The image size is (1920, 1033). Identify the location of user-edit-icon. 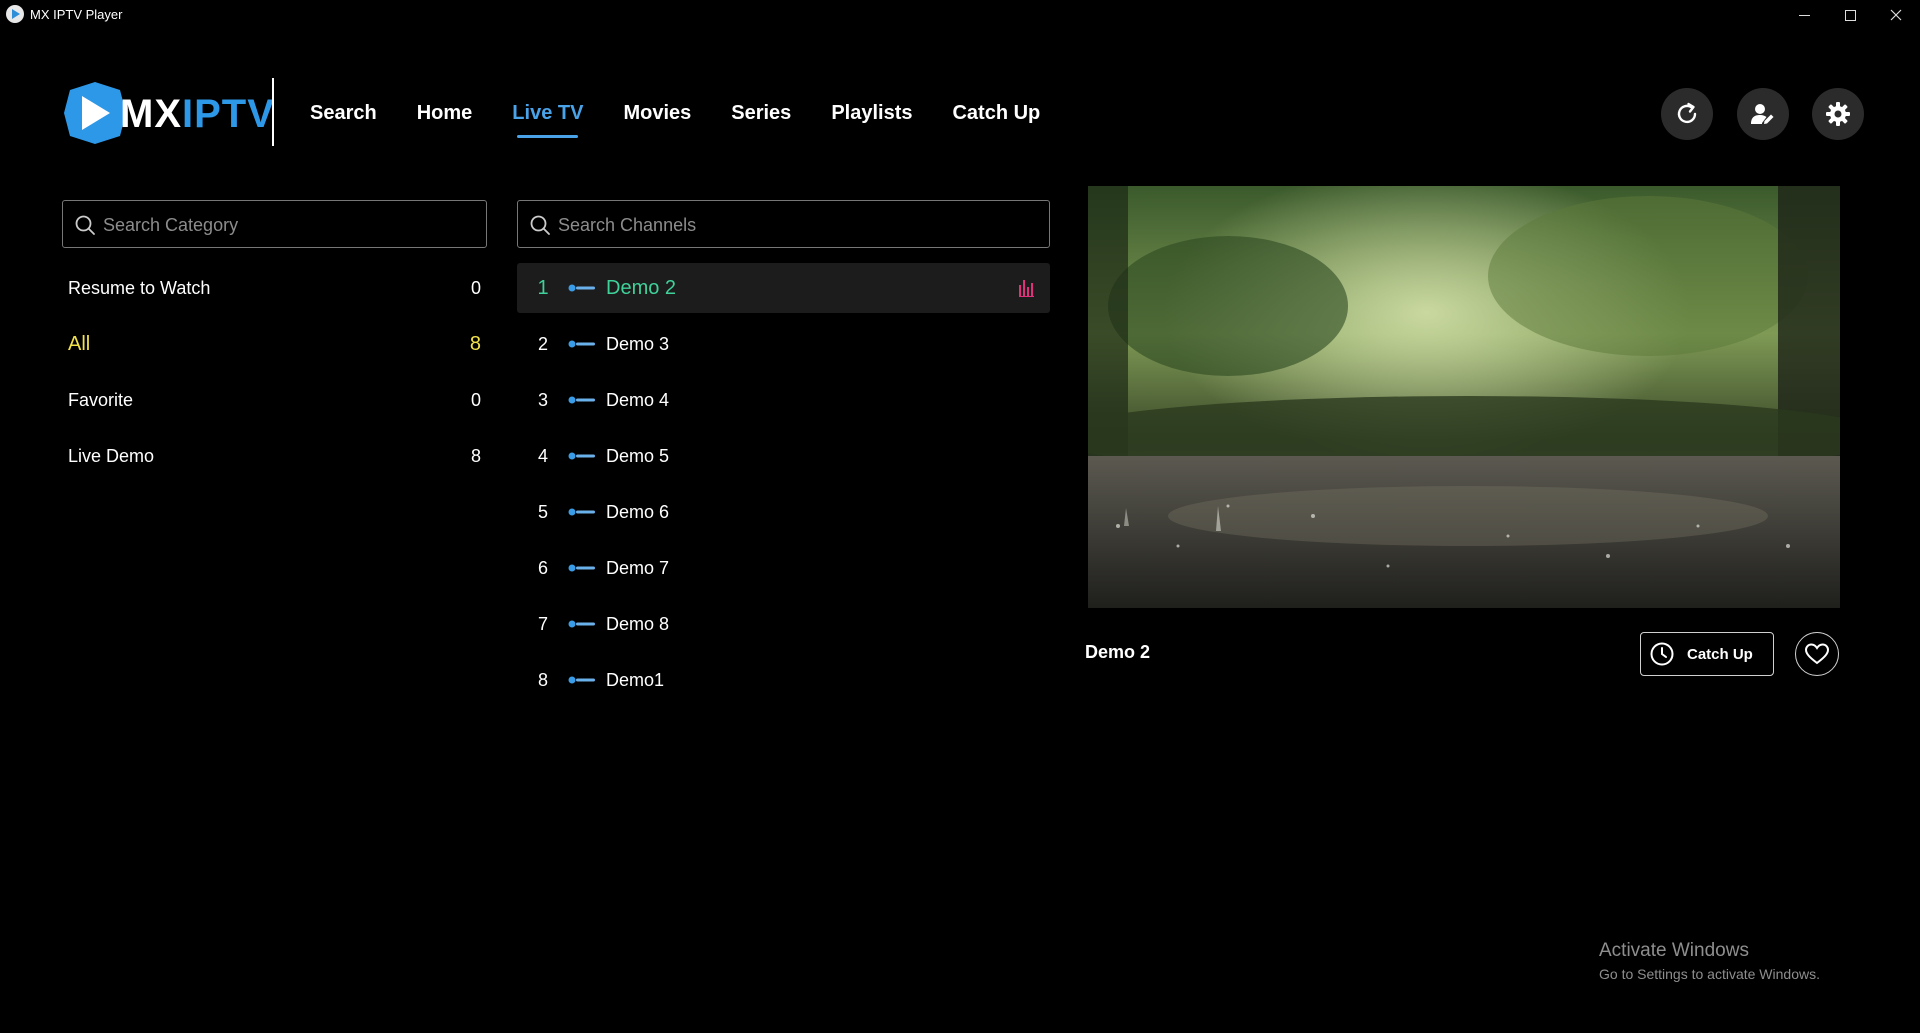
(1762, 114).